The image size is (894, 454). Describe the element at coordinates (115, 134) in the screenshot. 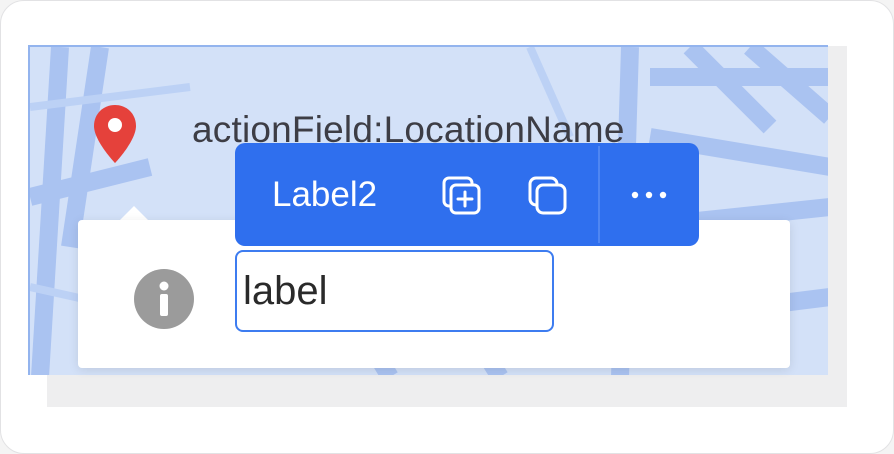

I see `location-pin-icon` at that location.